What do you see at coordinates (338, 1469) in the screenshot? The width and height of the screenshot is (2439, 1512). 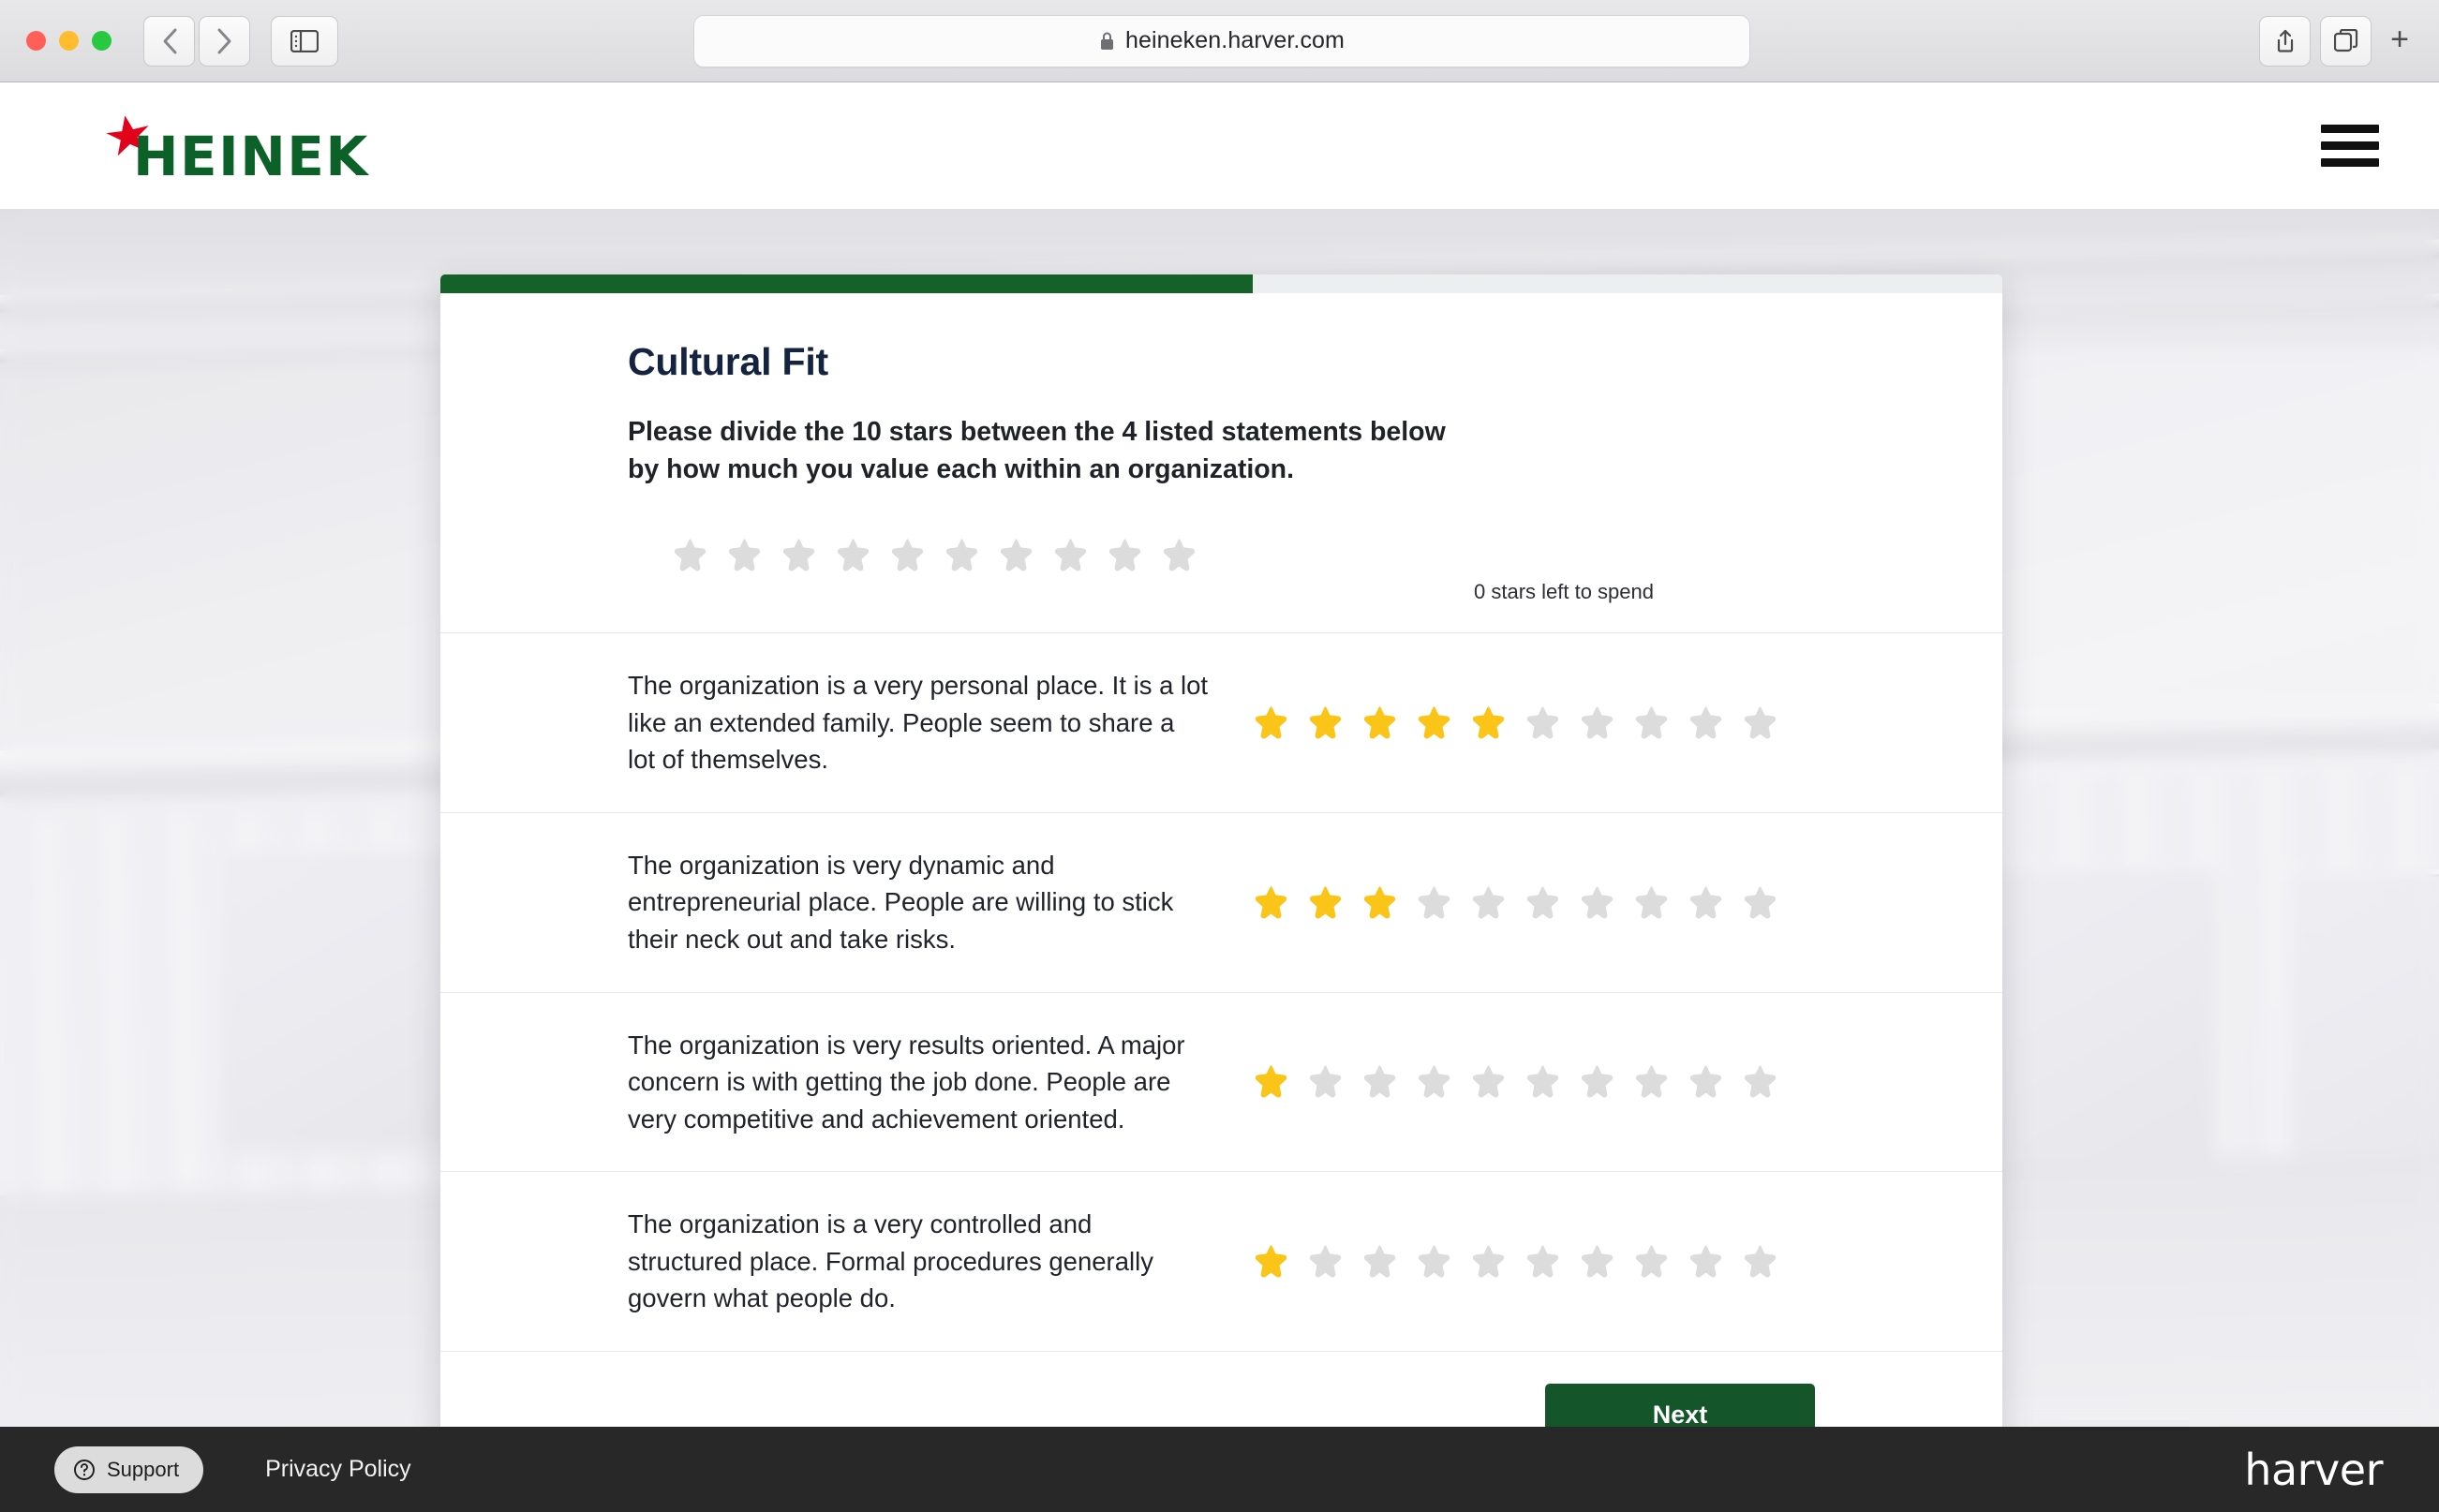 I see `privacy-policy-link: Privacy Policy` at bounding box center [338, 1469].